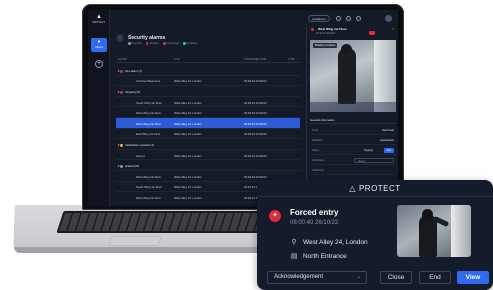 This screenshot has height=290, width=493. I want to click on trackpad, so click(135, 241).